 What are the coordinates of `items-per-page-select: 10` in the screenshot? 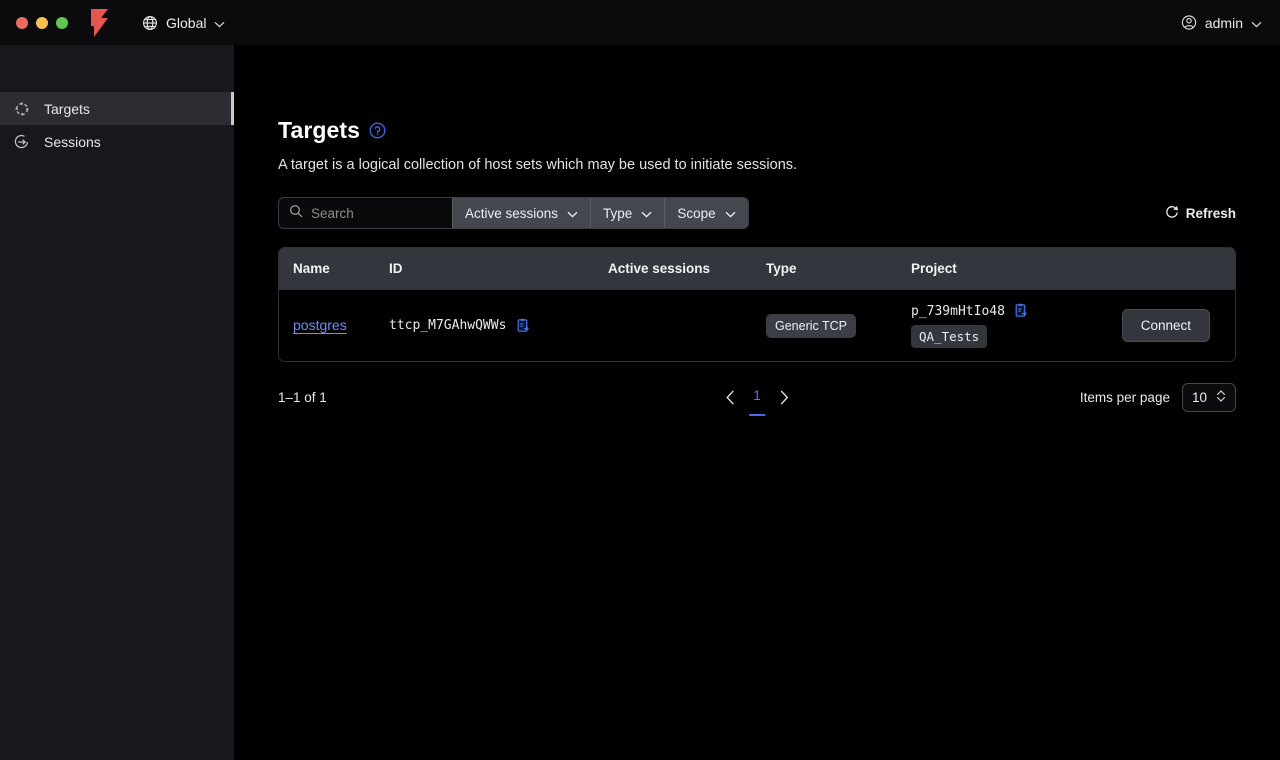 It's located at (1208, 397).